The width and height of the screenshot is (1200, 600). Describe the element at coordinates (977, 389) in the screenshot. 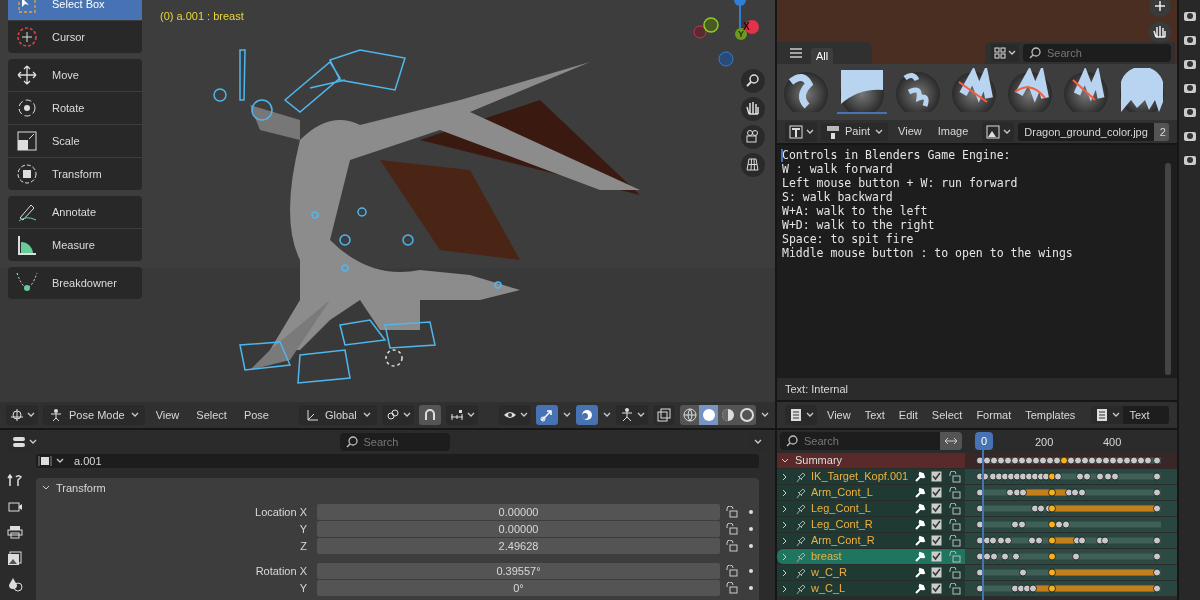

I see `text-editor-footer: Text: Internal` at that location.